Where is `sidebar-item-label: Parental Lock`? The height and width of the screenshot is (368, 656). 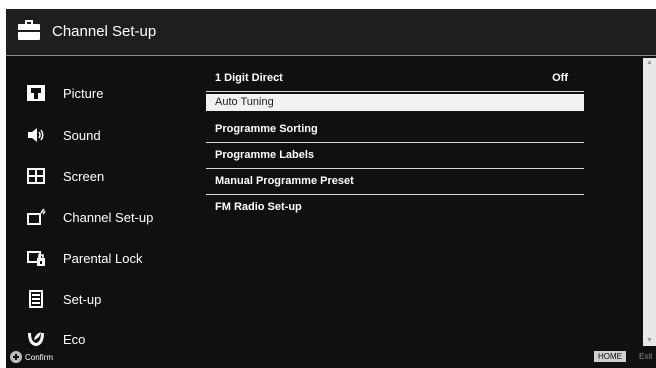 sidebar-item-label: Parental Lock is located at coordinates (103, 258).